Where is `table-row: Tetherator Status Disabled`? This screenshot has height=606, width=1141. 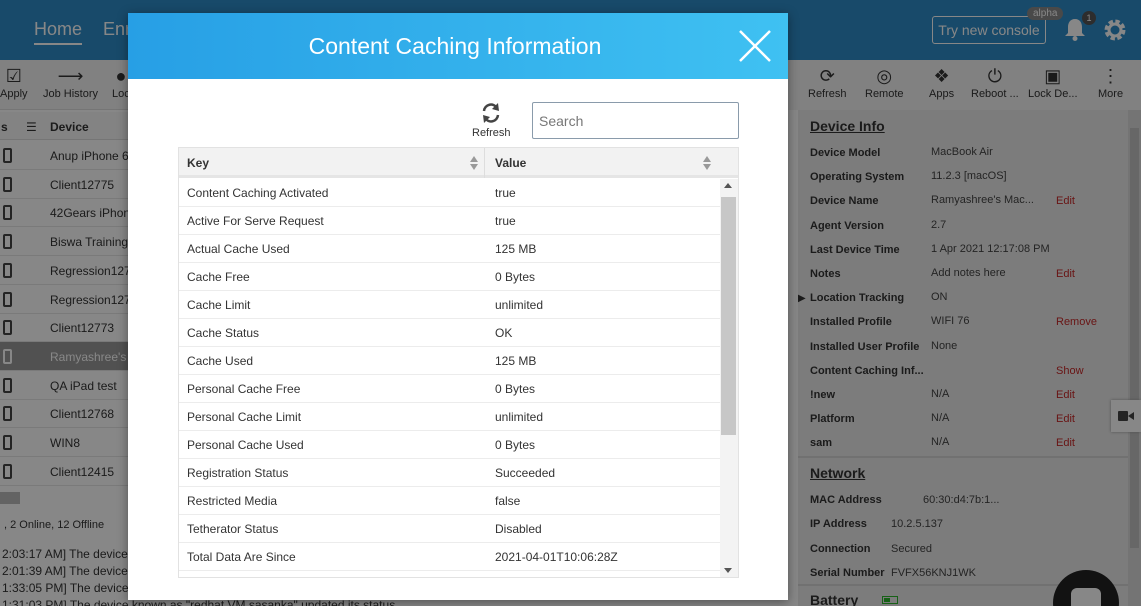
table-row: Tetherator Status Disabled is located at coordinates (449, 529).